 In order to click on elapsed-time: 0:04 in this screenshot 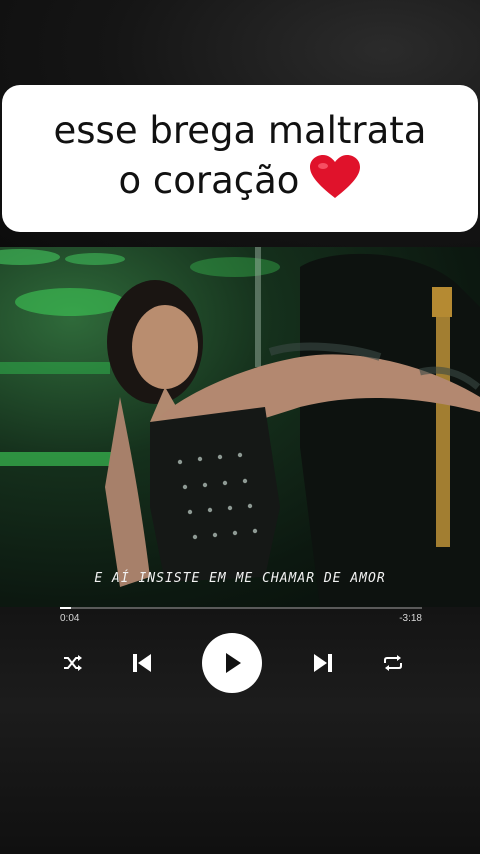, I will do `click(70, 618)`.